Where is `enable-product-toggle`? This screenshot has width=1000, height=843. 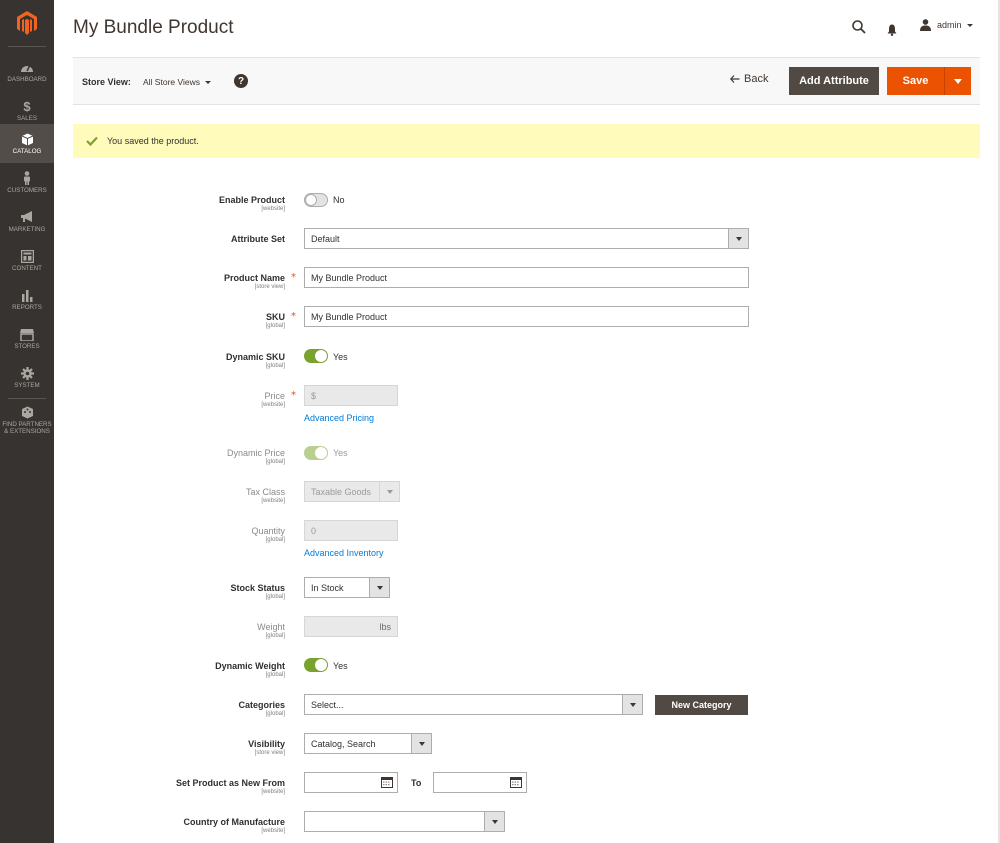
enable-product-toggle is located at coordinates (316, 200).